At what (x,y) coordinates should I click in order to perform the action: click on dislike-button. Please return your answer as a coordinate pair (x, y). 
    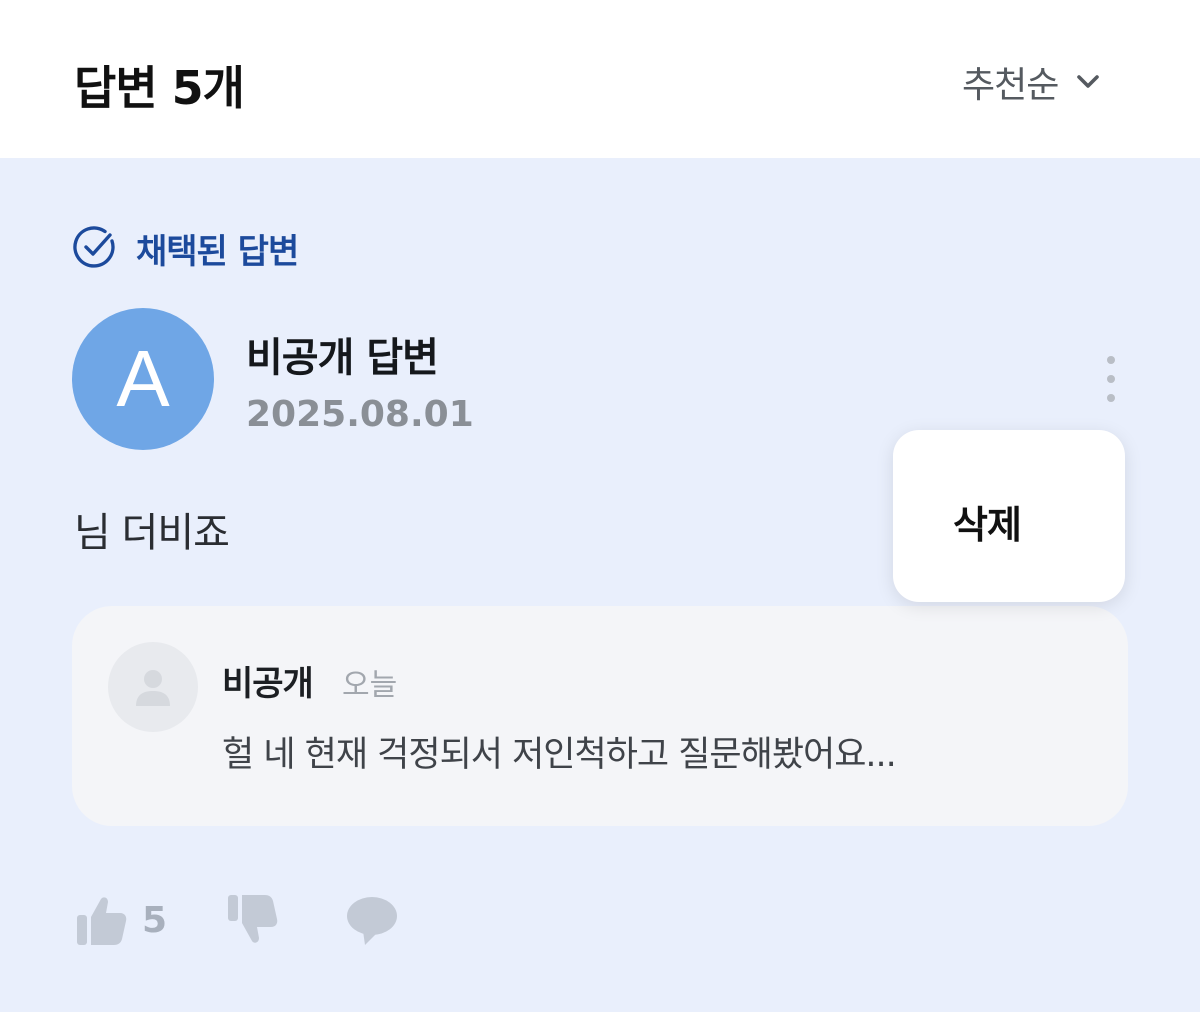
    Looking at the image, I should click on (252, 920).